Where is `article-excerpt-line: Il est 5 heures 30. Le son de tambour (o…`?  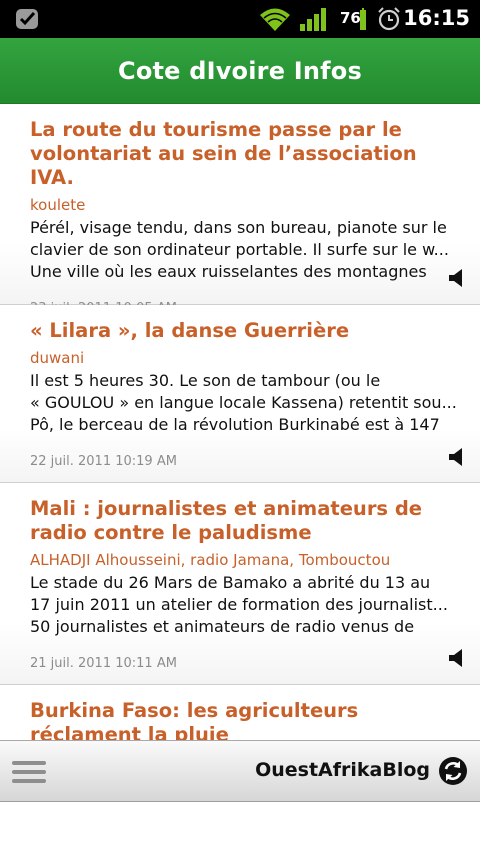 article-excerpt-line: Il est 5 heures 30. Le son de tambour (o… is located at coordinates (205, 380).